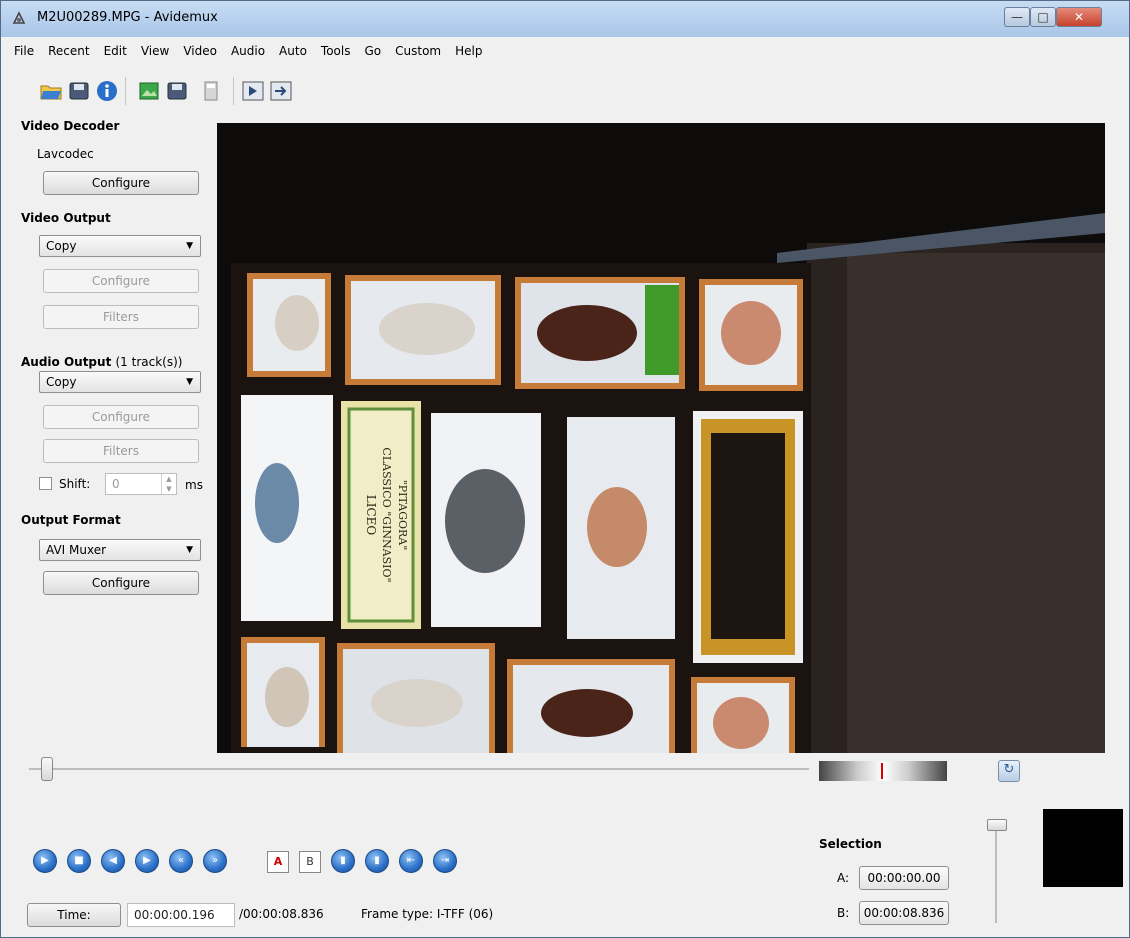 The image size is (1130, 938). Describe the element at coordinates (1043, 17) in the screenshot. I see `maximize-button: □` at that location.